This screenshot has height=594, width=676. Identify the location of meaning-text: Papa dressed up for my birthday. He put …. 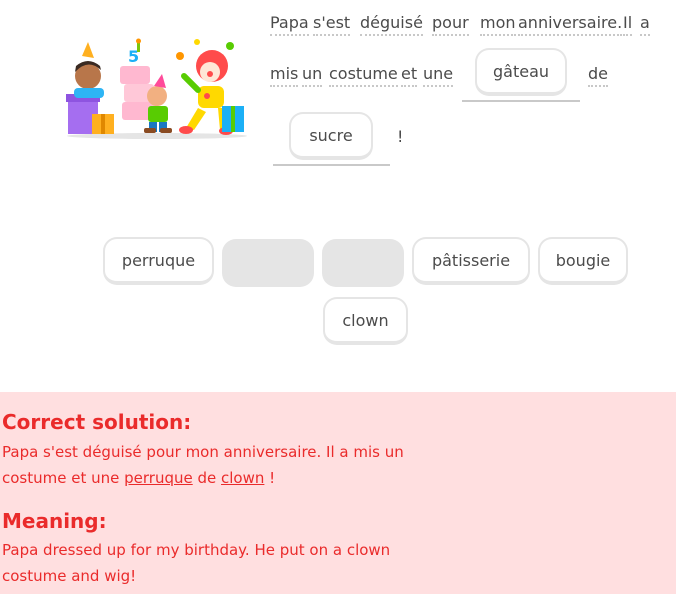
(212, 563).